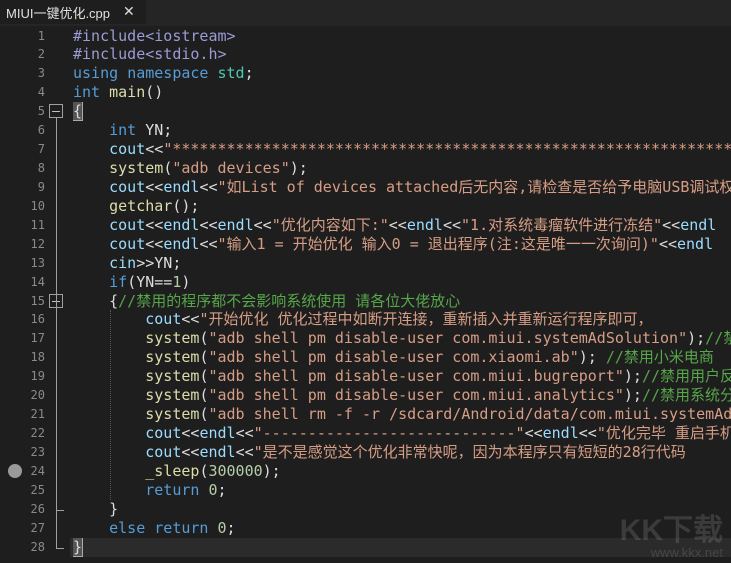  I want to click on code-line: #include<stdio.h>, so click(402, 54).